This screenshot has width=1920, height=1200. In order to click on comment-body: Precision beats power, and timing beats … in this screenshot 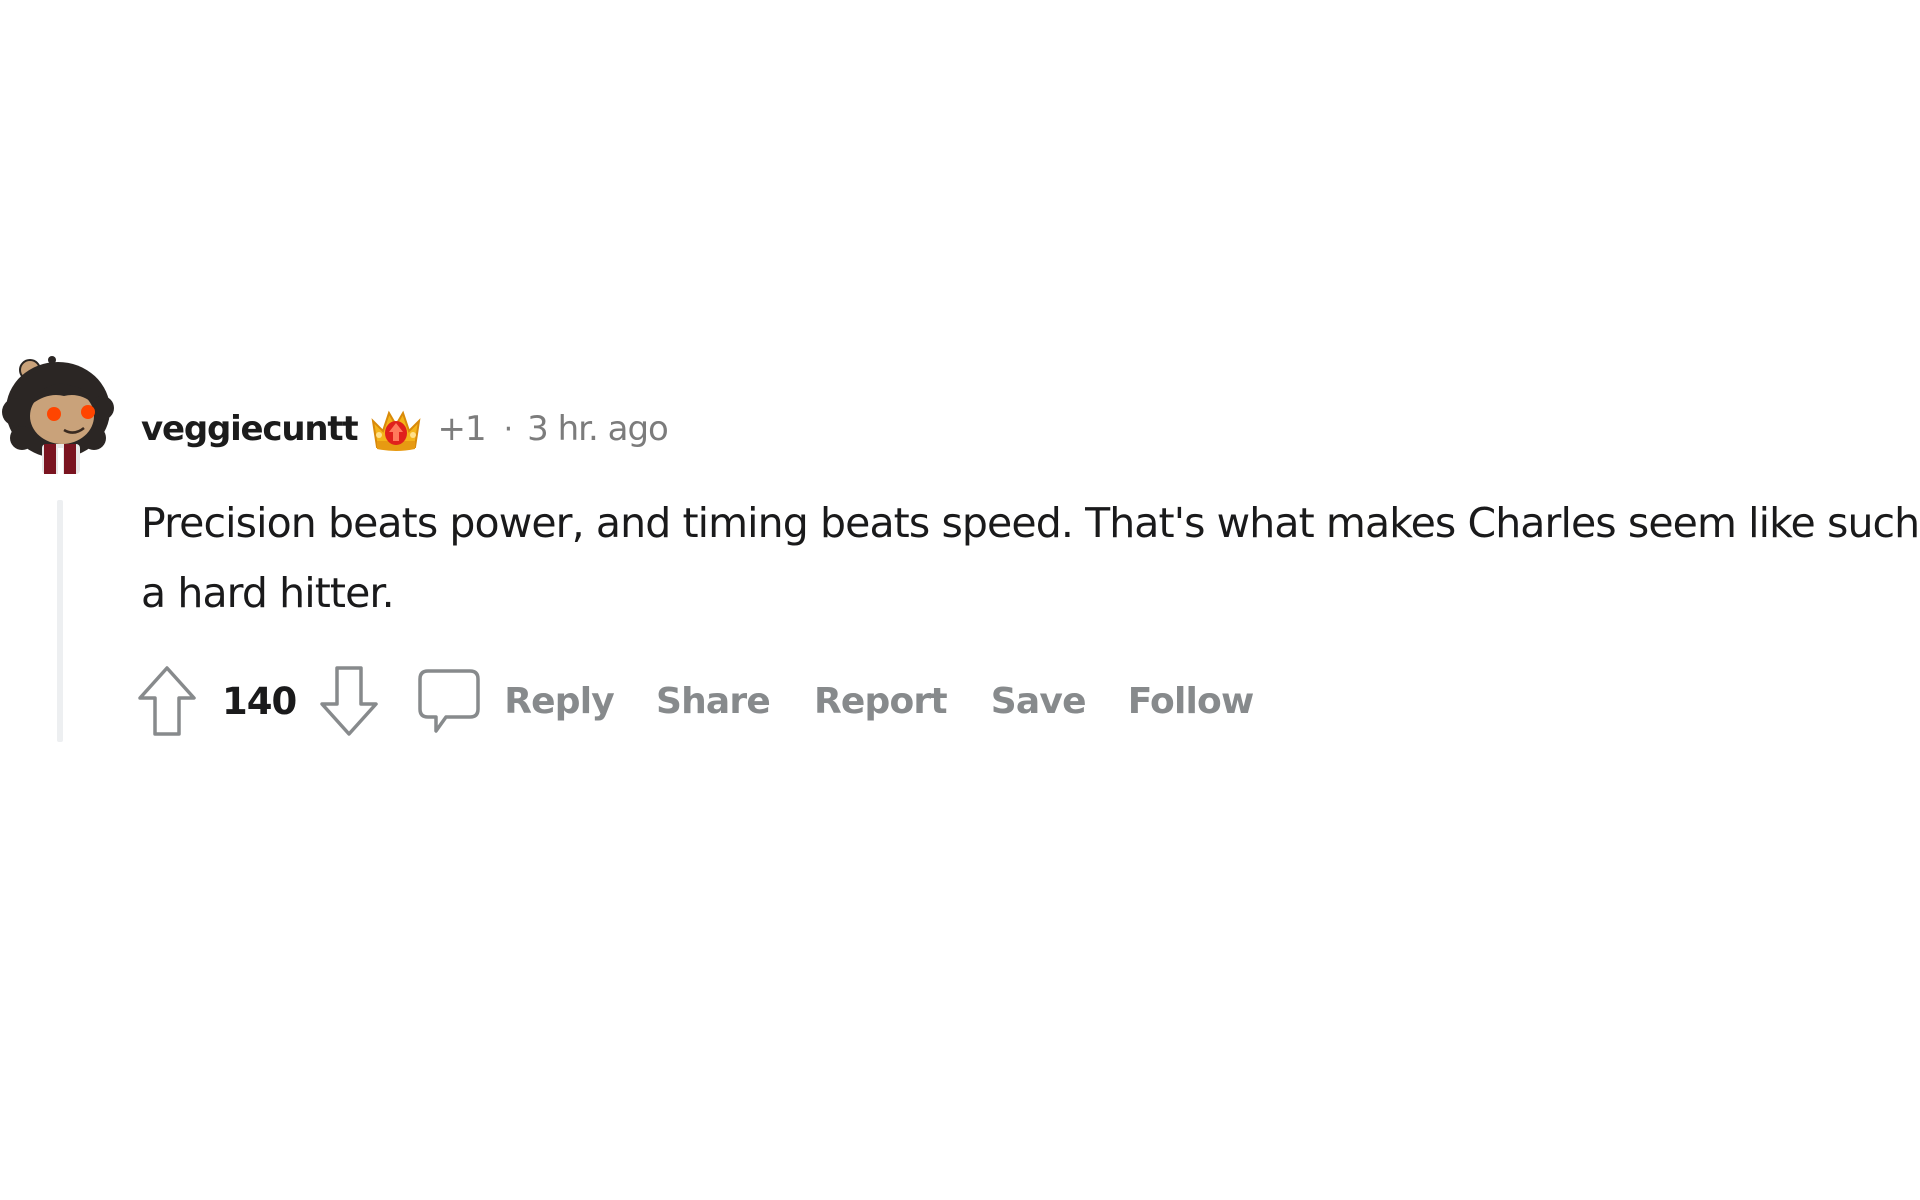, I will do `click(1030, 558)`.